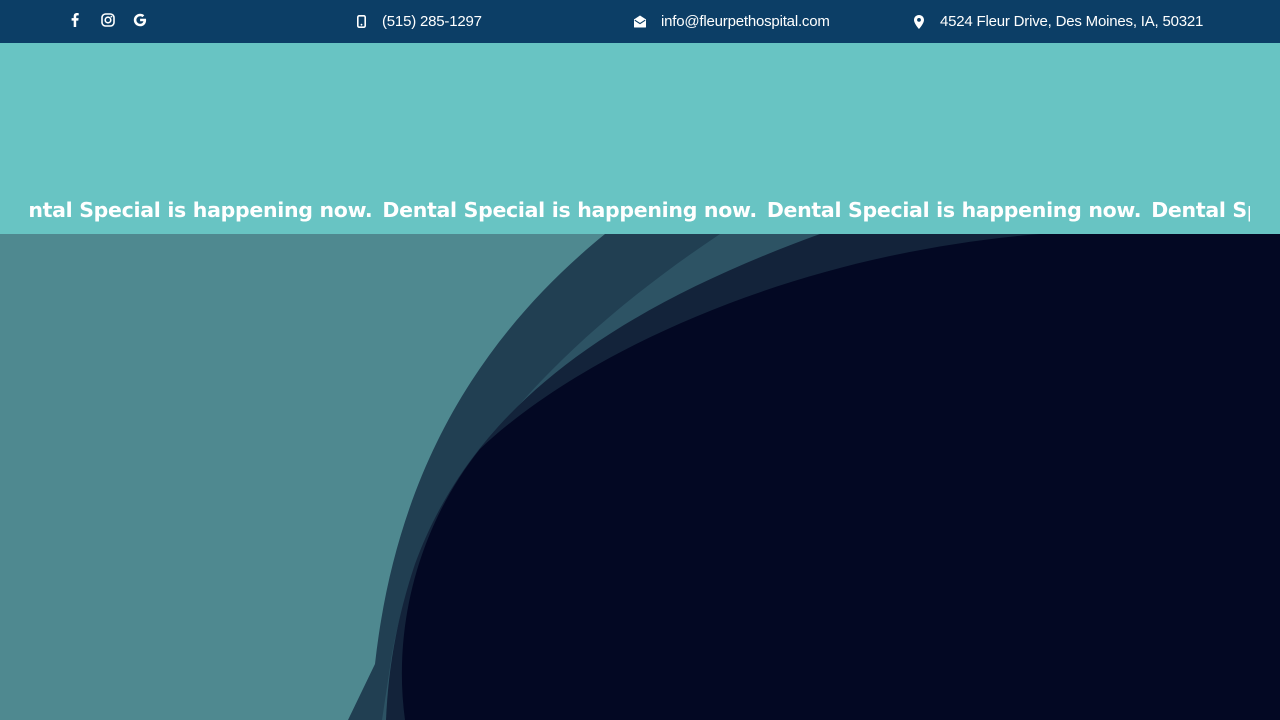  I want to click on facebook-link, so click(75, 20).